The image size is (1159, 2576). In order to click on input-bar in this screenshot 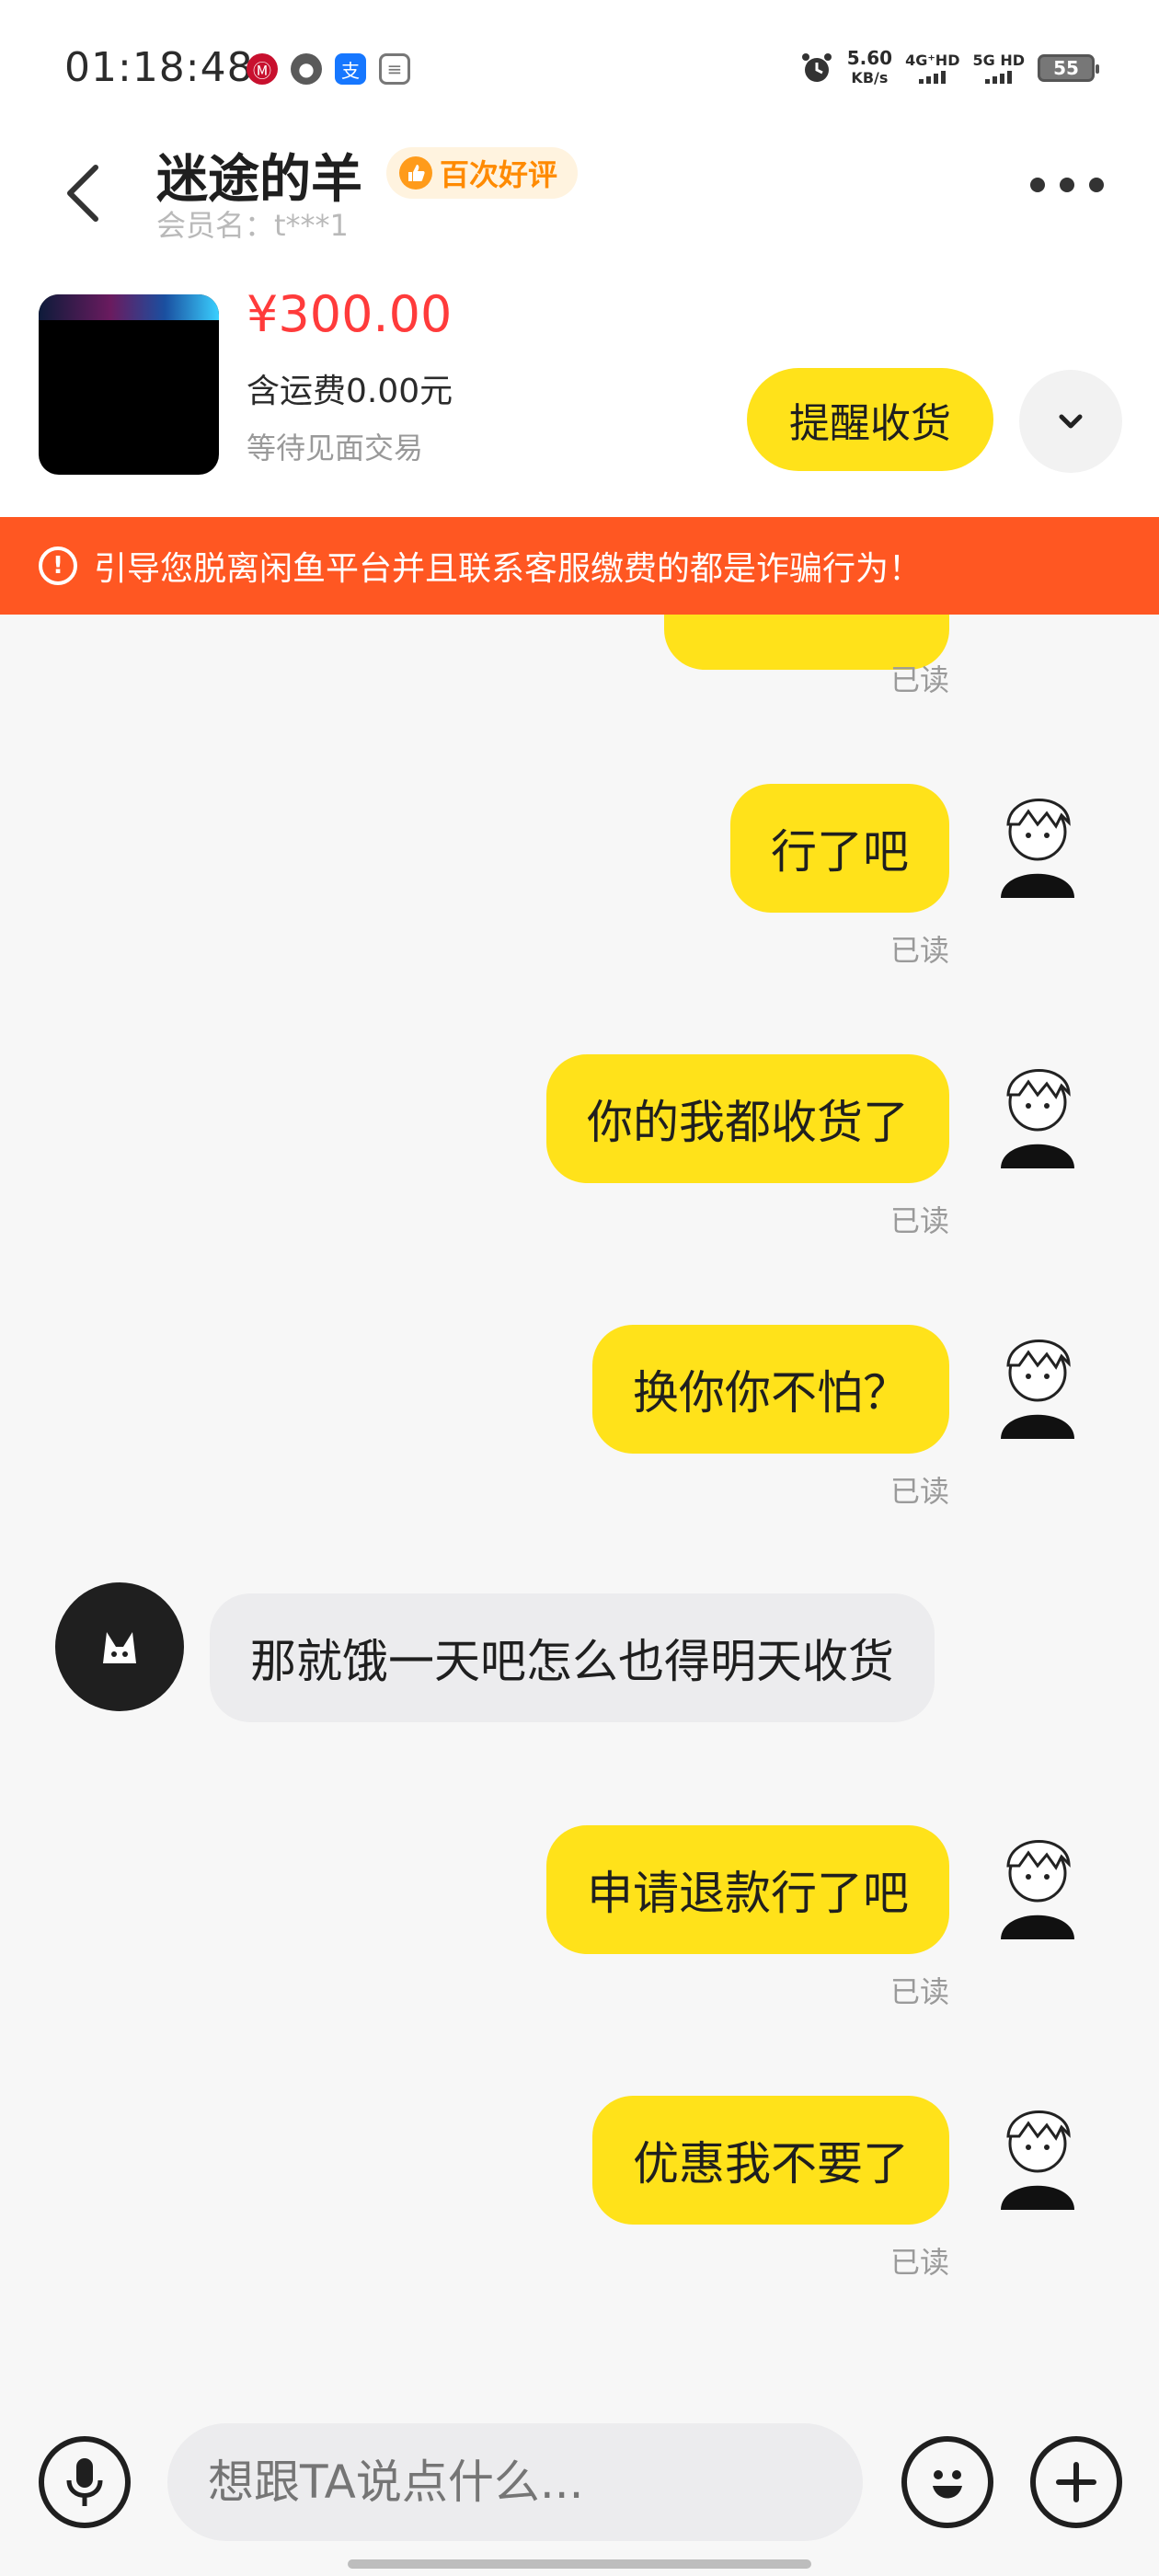, I will do `click(579, 2492)`.